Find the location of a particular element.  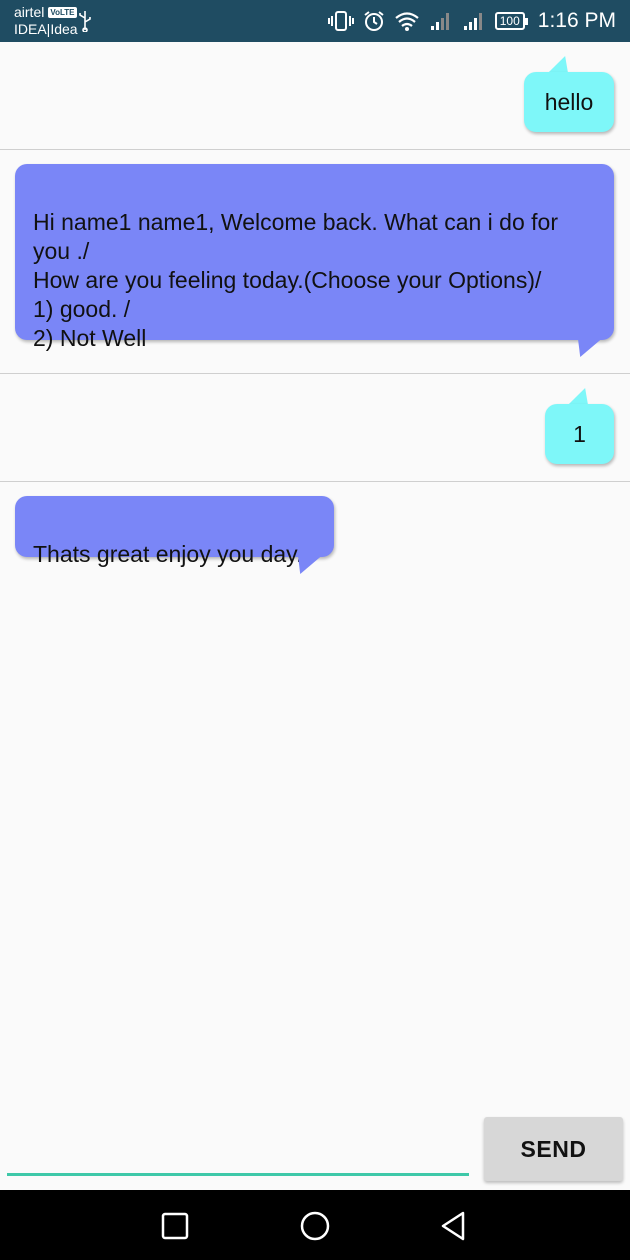

usb-icon is located at coordinates (85, 23).